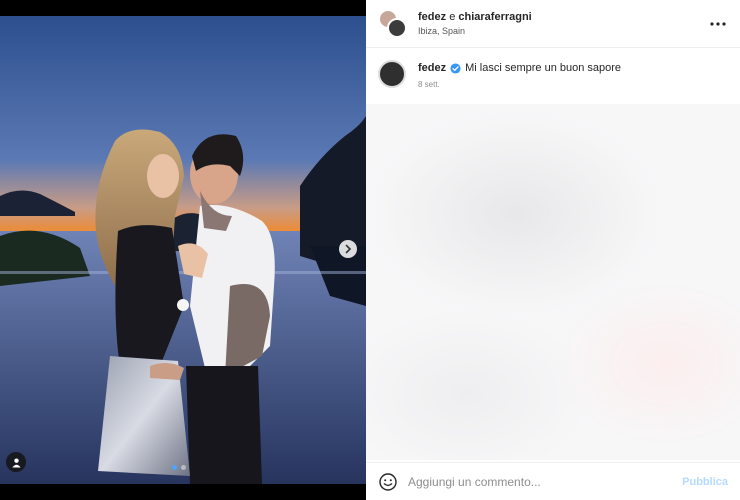 The image size is (740, 500). What do you see at coordinates (519, 84) in the screenshot?
I see `post-timestamp: 8 sett.` at bounding box center [519, 84].